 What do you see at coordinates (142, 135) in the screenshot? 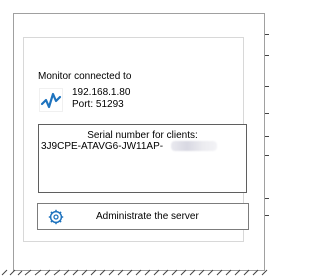
I see `serial-label: Serial number for clients:` at bounding box center [142, 135].